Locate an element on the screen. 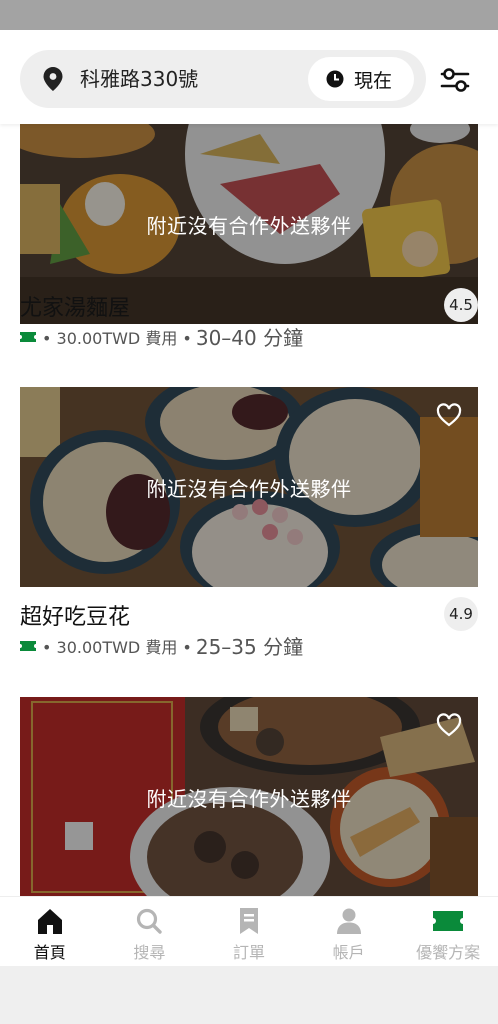 Image resolution: width=498 pixels, height=1024 pixels. home-icon is located at coordinates (49, 921).